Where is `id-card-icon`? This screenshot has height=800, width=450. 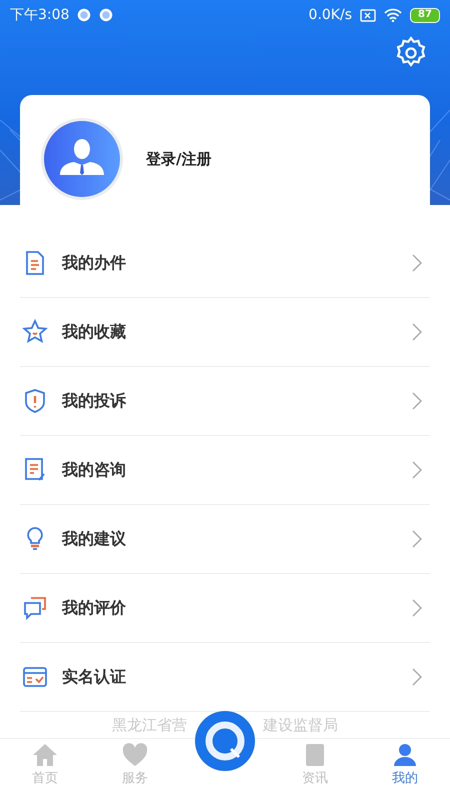
id-card-icon is located at coordinates (35, 677).